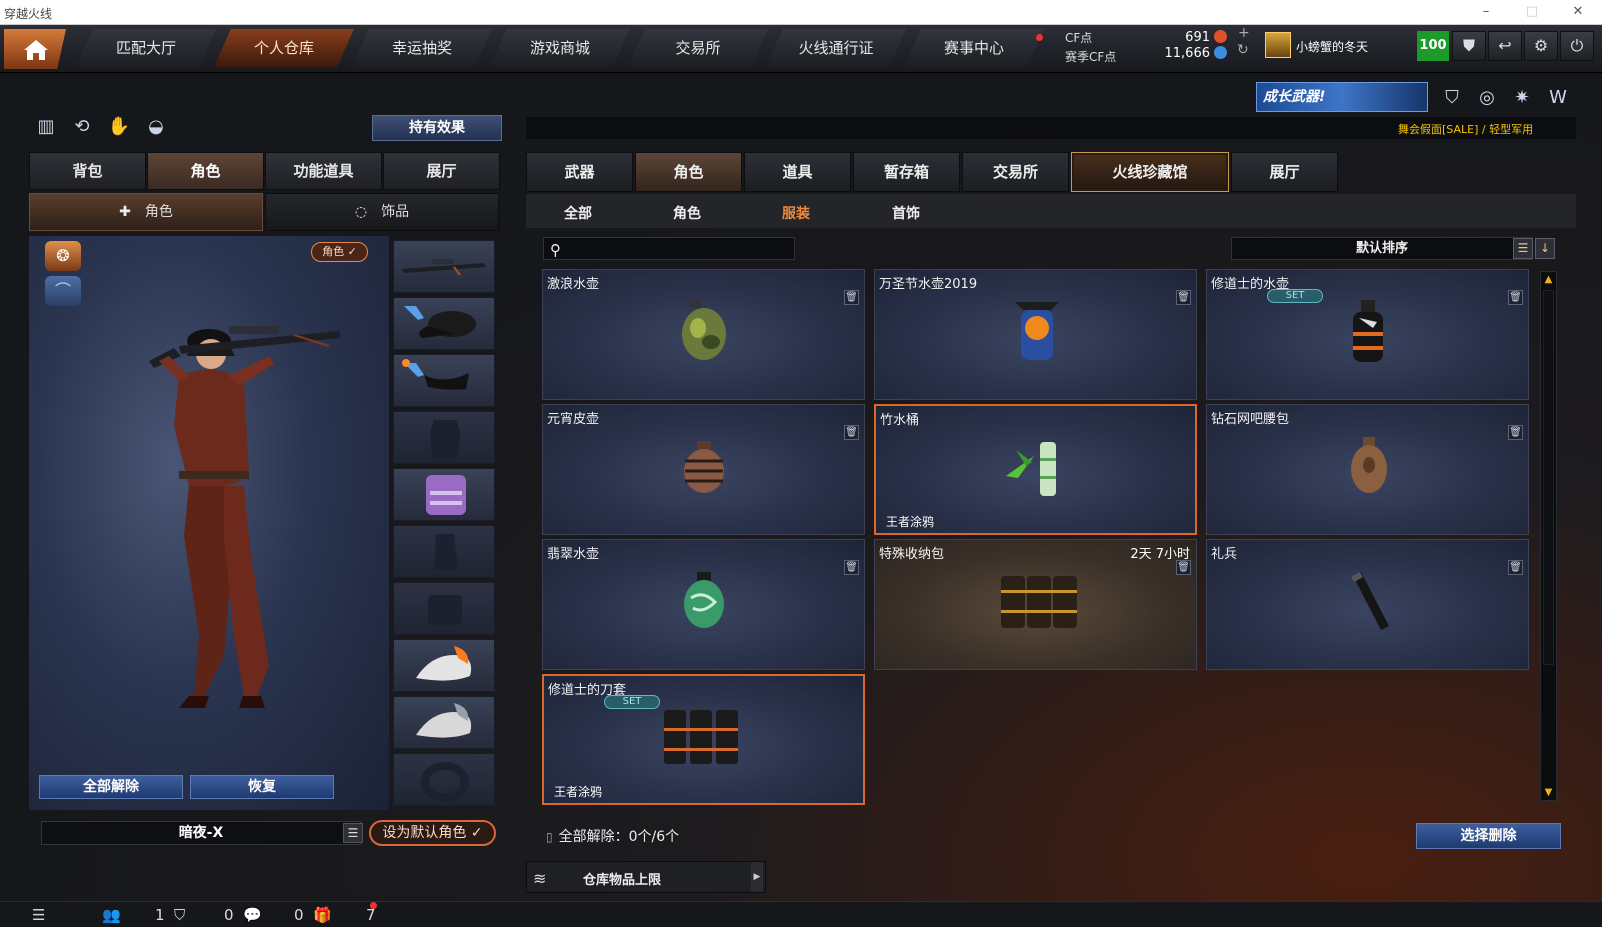  I want to click on monk-canteen-icon, so click(1368, 331).